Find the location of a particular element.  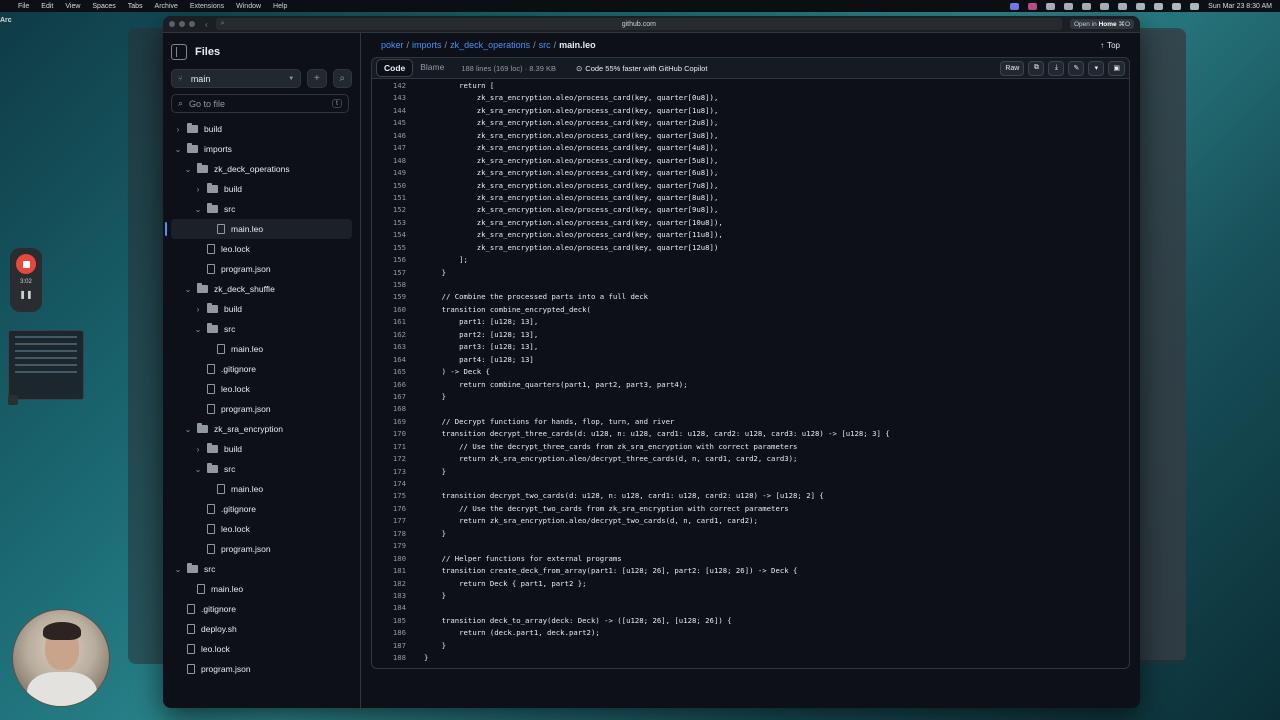

close-window-button is located at coordinates (172, 24).